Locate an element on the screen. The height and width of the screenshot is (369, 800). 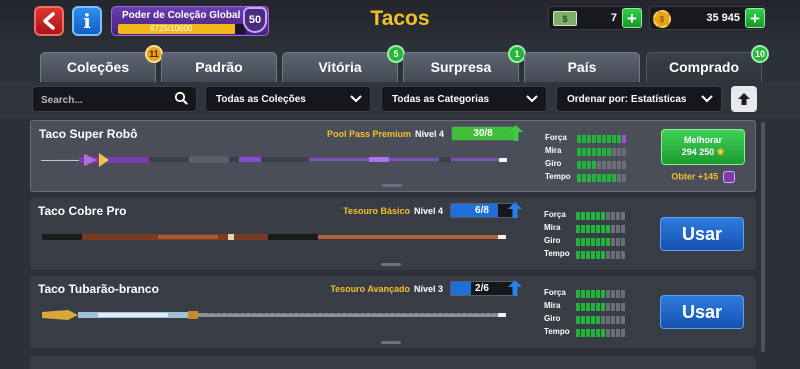
back-button is located at coordinates (49, 21).